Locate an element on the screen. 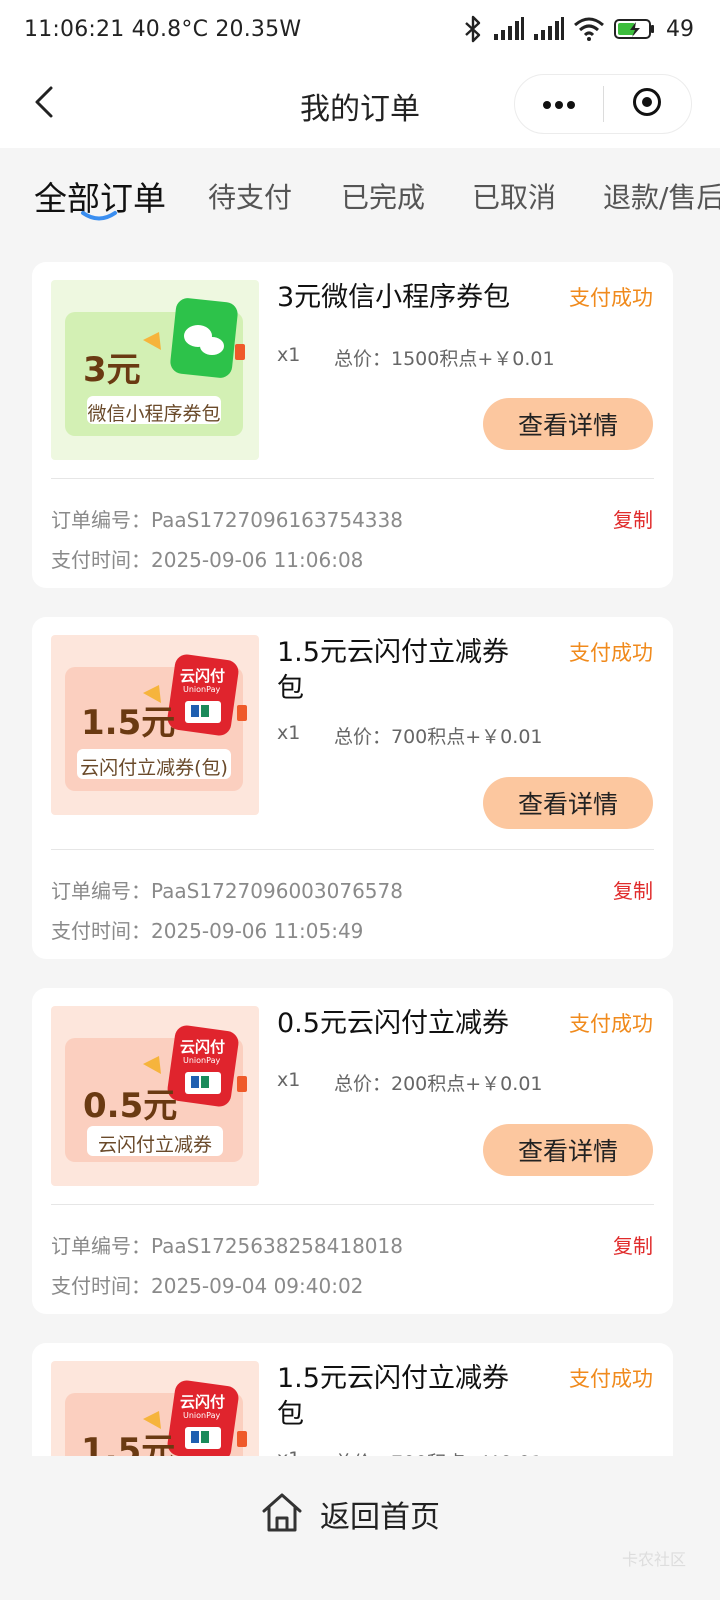 Image resolution: width=720 pixels, height=1600 pixels. order-number: 订单编号：PaaS1727096163754338 is located at coordinates (227, 520).